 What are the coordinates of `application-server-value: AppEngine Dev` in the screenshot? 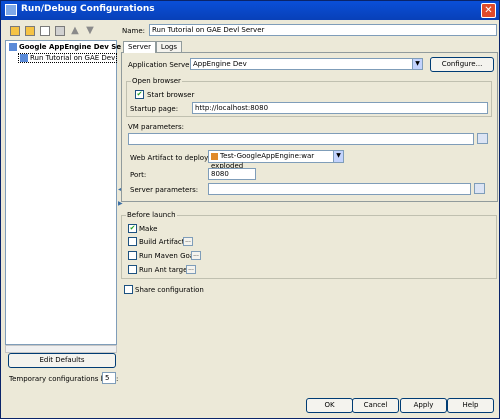 It's located at (220, 64).